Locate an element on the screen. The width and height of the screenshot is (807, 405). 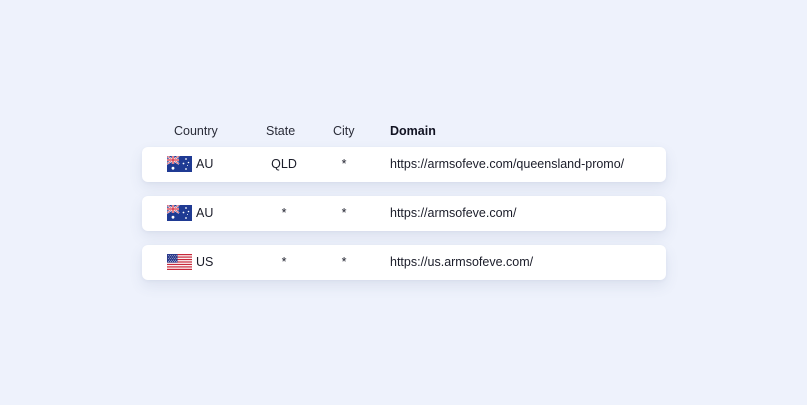
domain-link: https://armsofeve.com/ is located at coordinates (453, 213).